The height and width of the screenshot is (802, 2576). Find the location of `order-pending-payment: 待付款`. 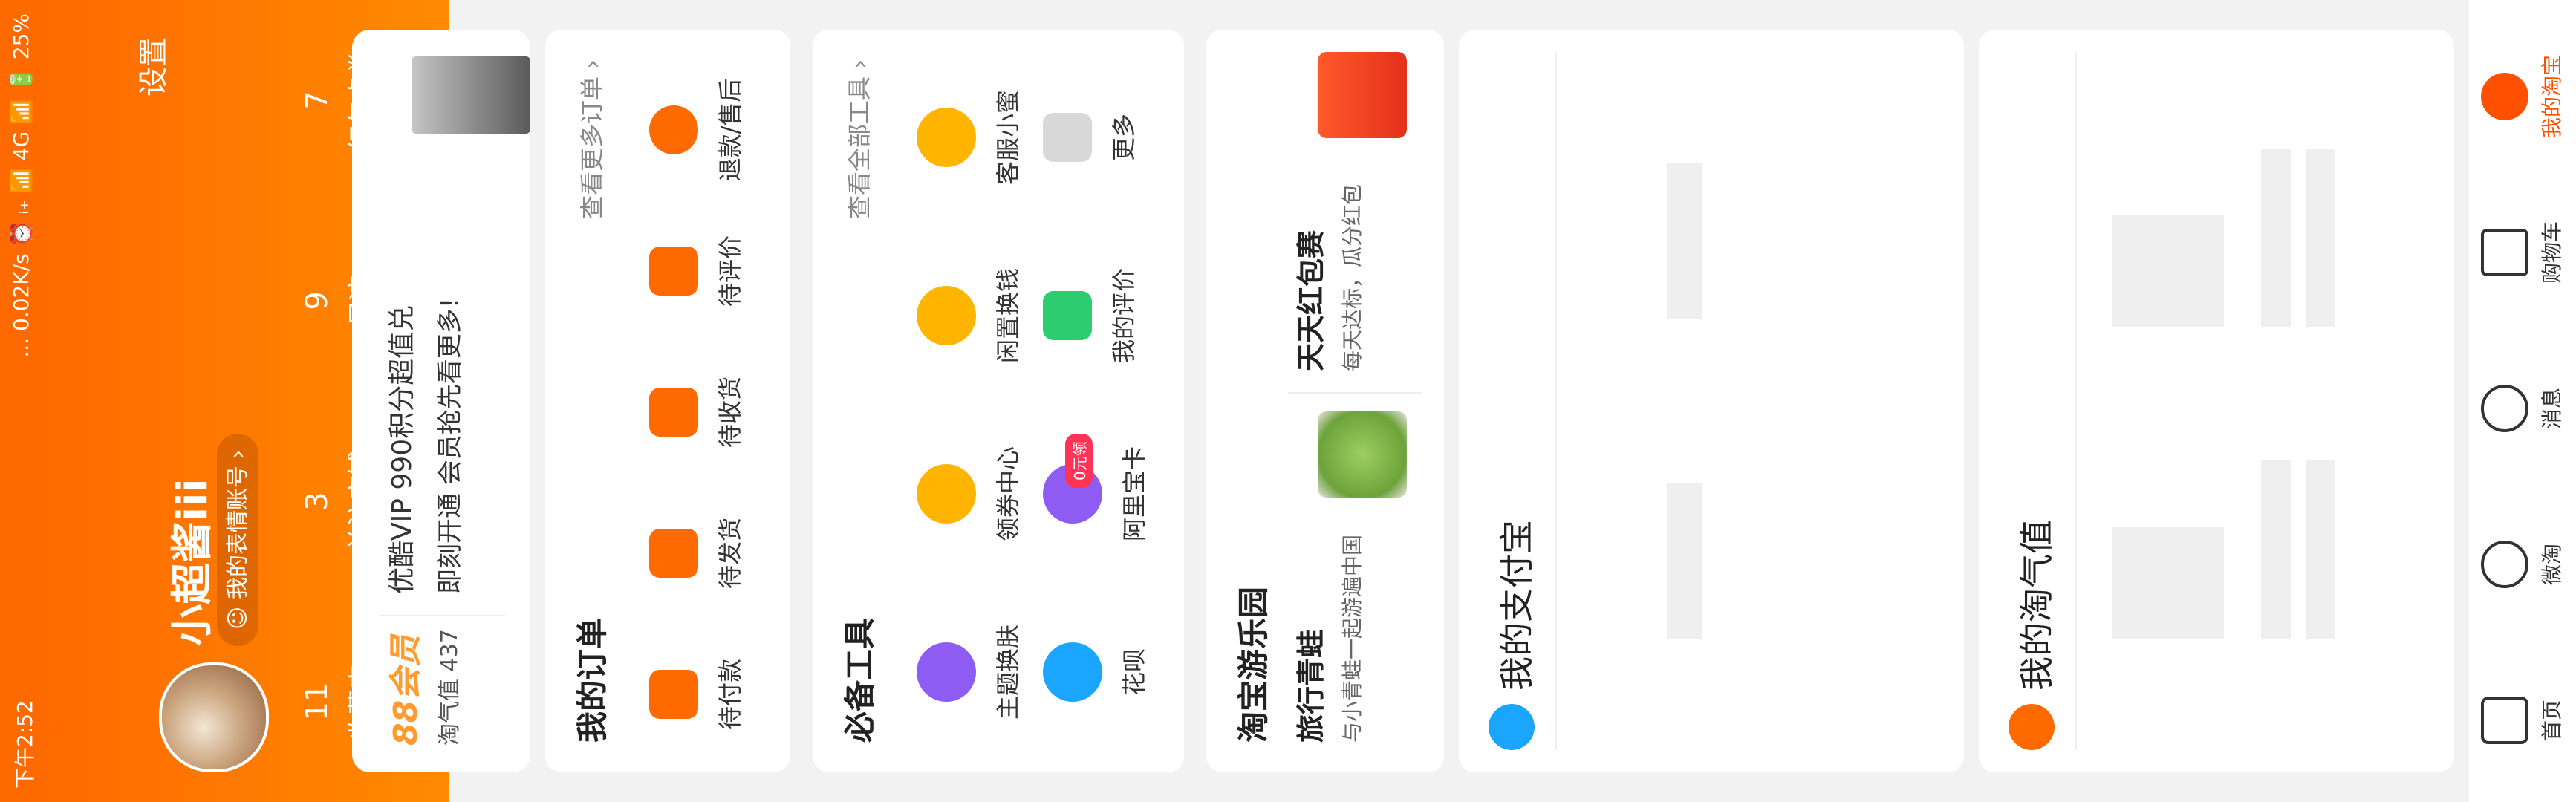

order-pending-payment: 待付款 is located at coordinates (697, 694).